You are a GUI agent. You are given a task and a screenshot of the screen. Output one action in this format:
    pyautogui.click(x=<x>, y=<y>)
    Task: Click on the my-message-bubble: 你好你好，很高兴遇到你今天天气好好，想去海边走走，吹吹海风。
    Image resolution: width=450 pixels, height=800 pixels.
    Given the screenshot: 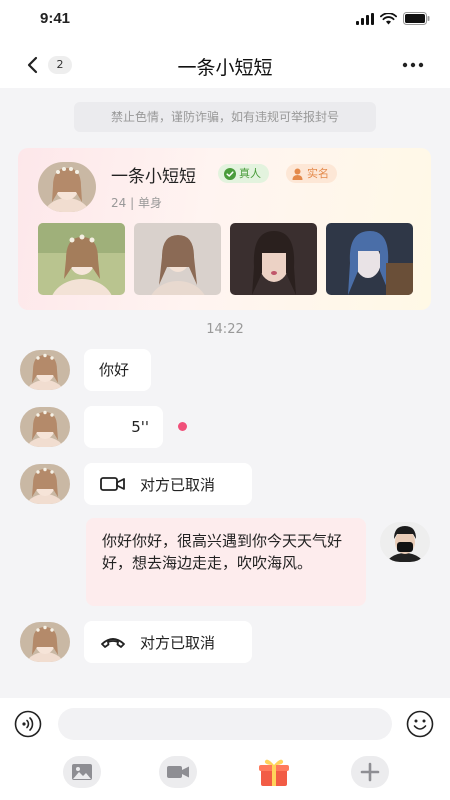 What is the action you would take?
    pyautogui.click(x=226, y=562)
    